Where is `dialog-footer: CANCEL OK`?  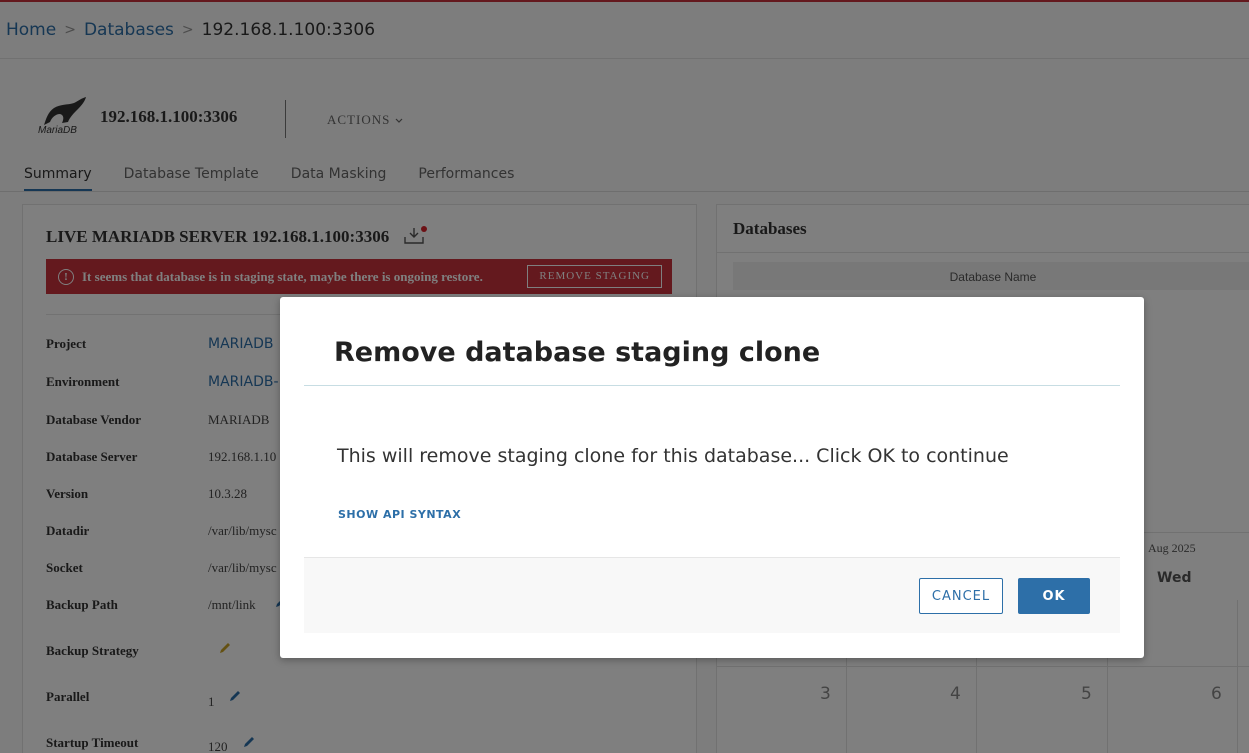
dialog-footer: CANCEL OK is located at coordinates (712, 595).